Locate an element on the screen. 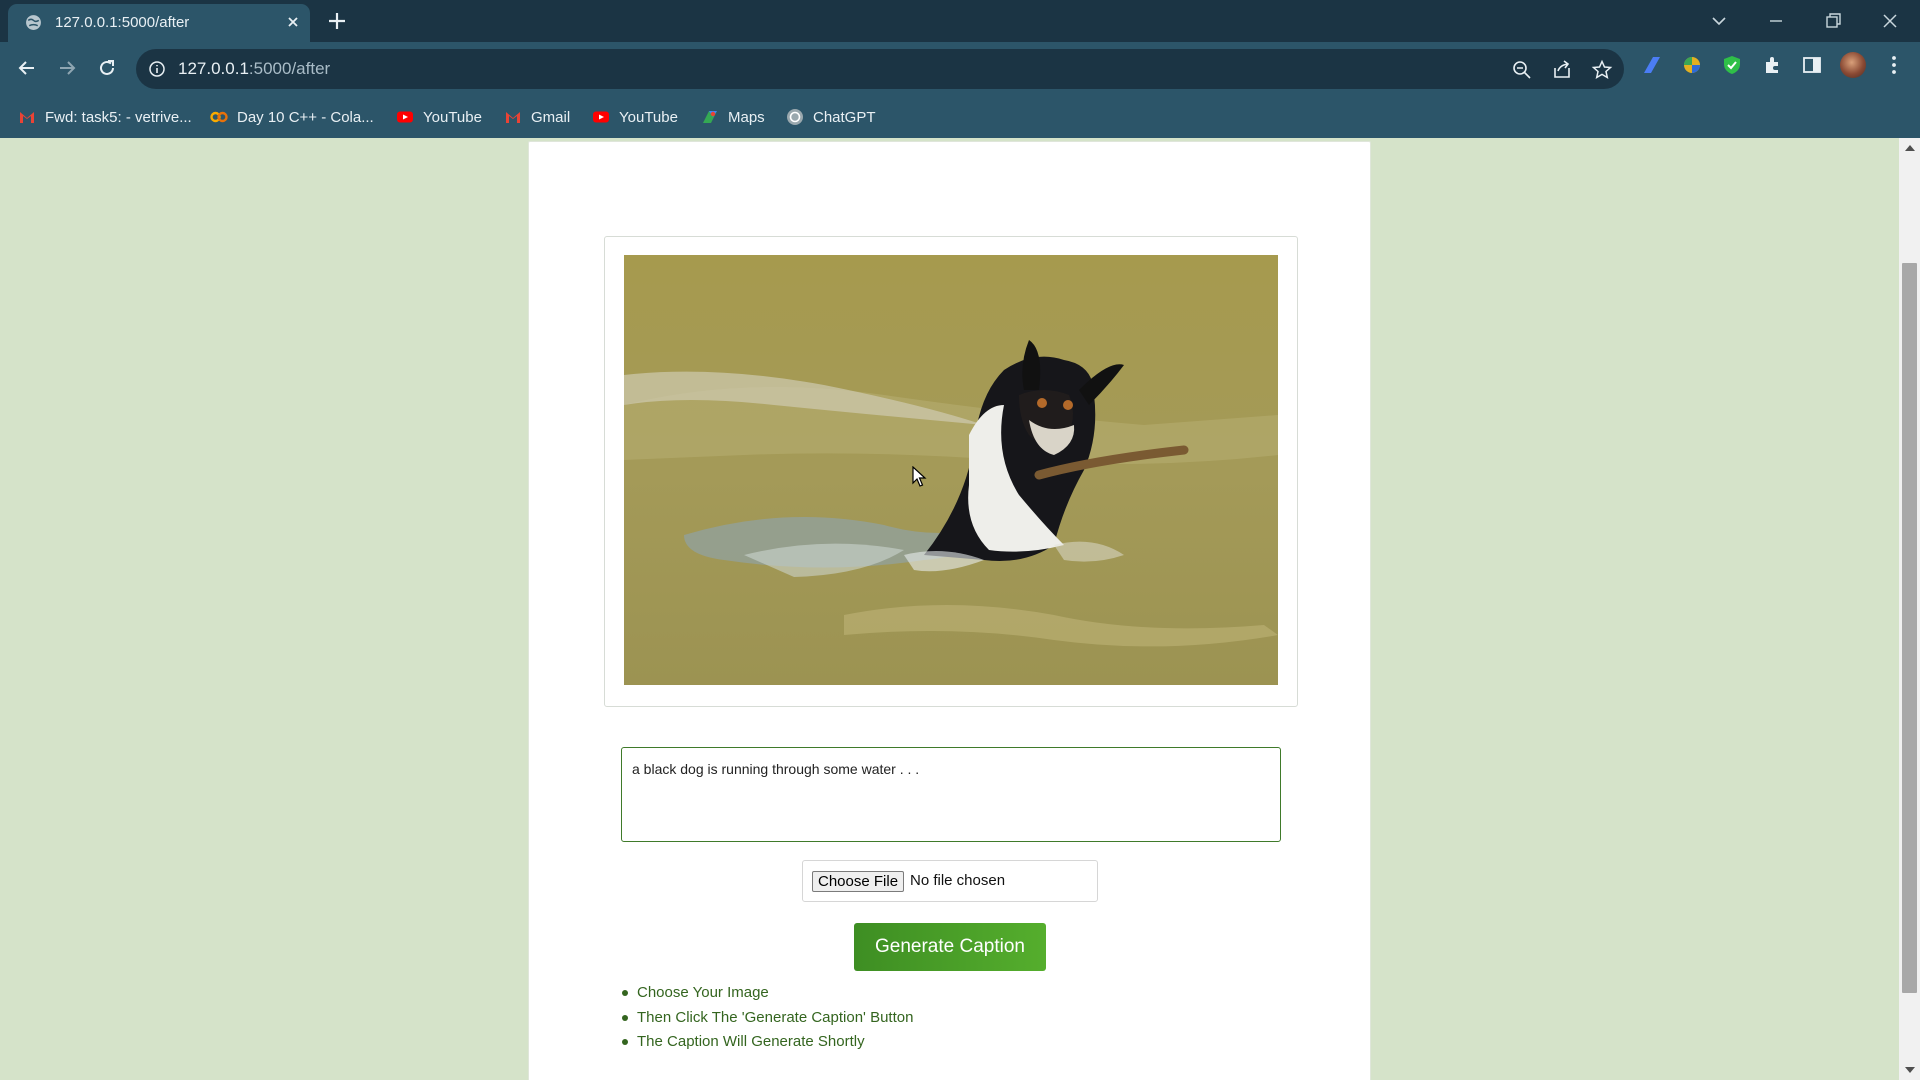  more-menu-icon is located at coordinates (1894, 65).